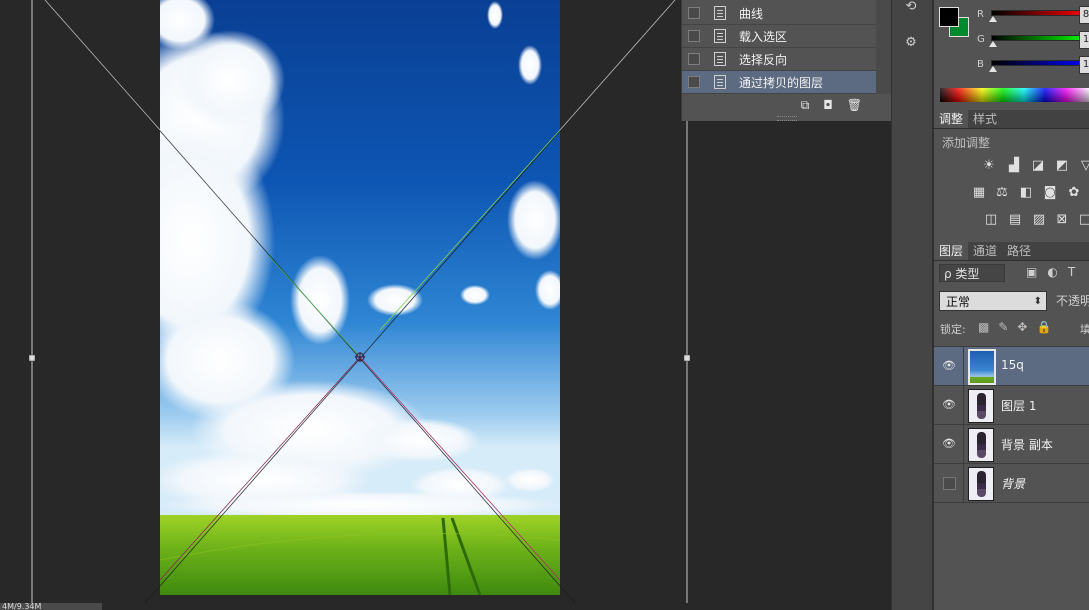  I want to click on history-item-active: 通过拷贝的图层, so click(779, 82).